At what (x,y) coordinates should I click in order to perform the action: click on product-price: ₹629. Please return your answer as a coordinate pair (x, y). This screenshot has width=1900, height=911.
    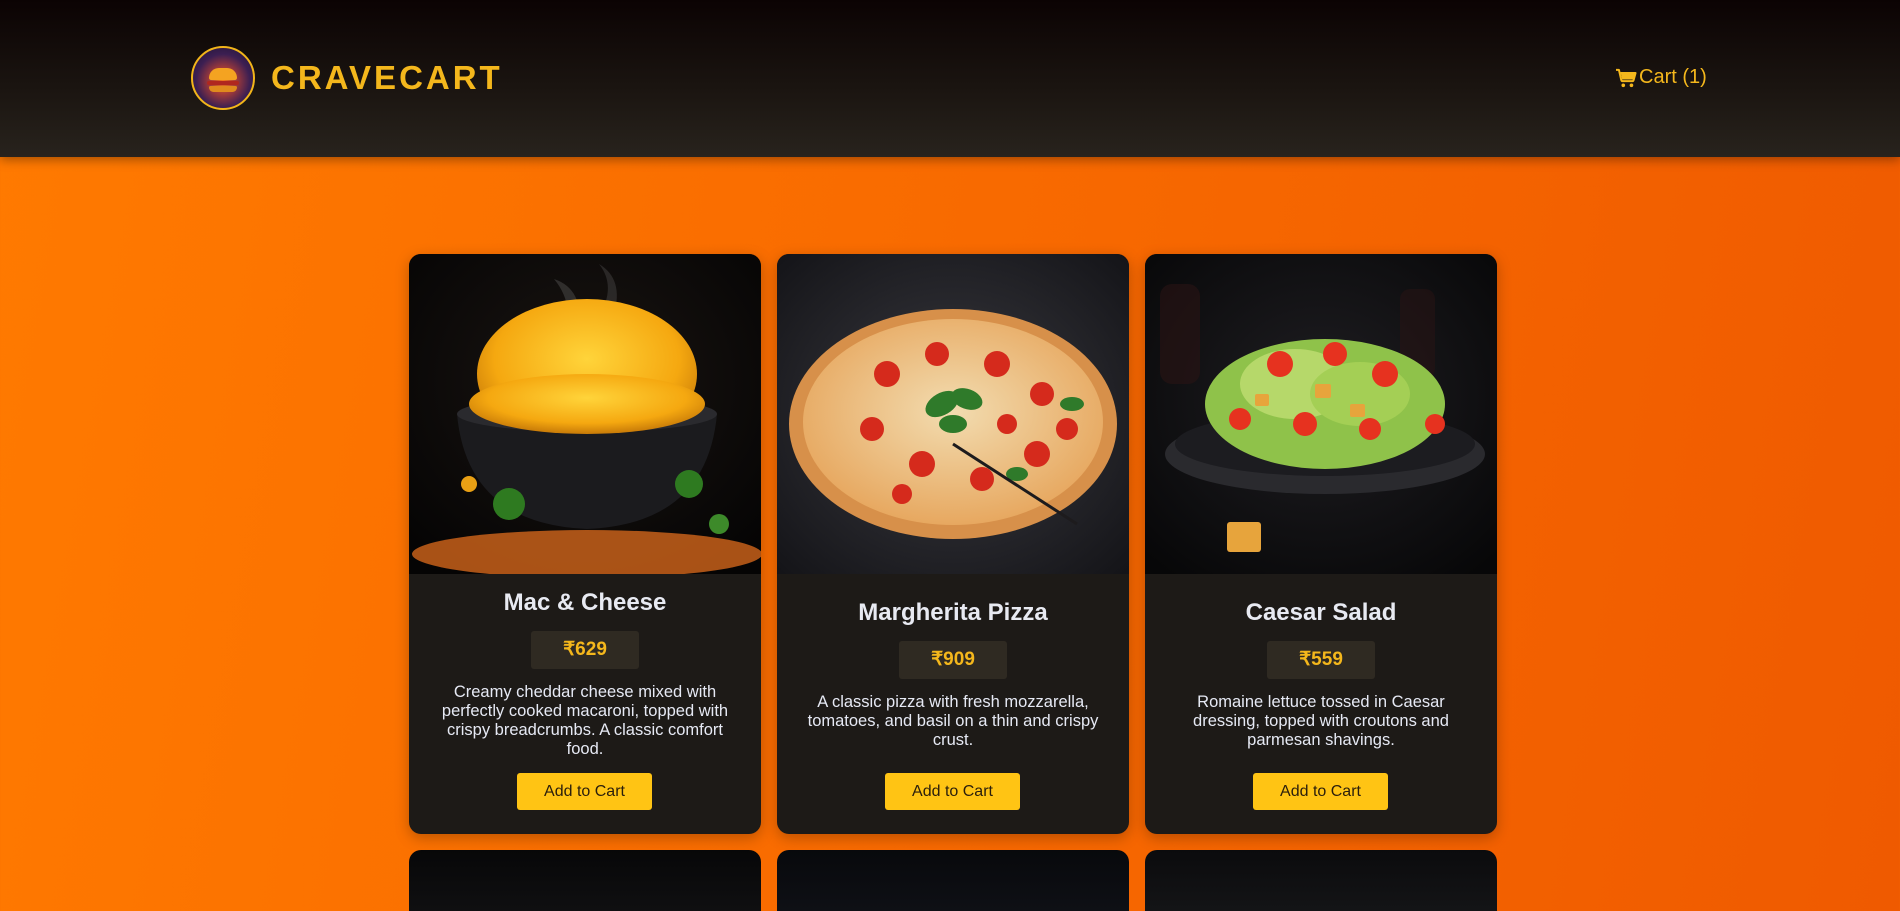
    Looking at the image, I should click on (585, 650).